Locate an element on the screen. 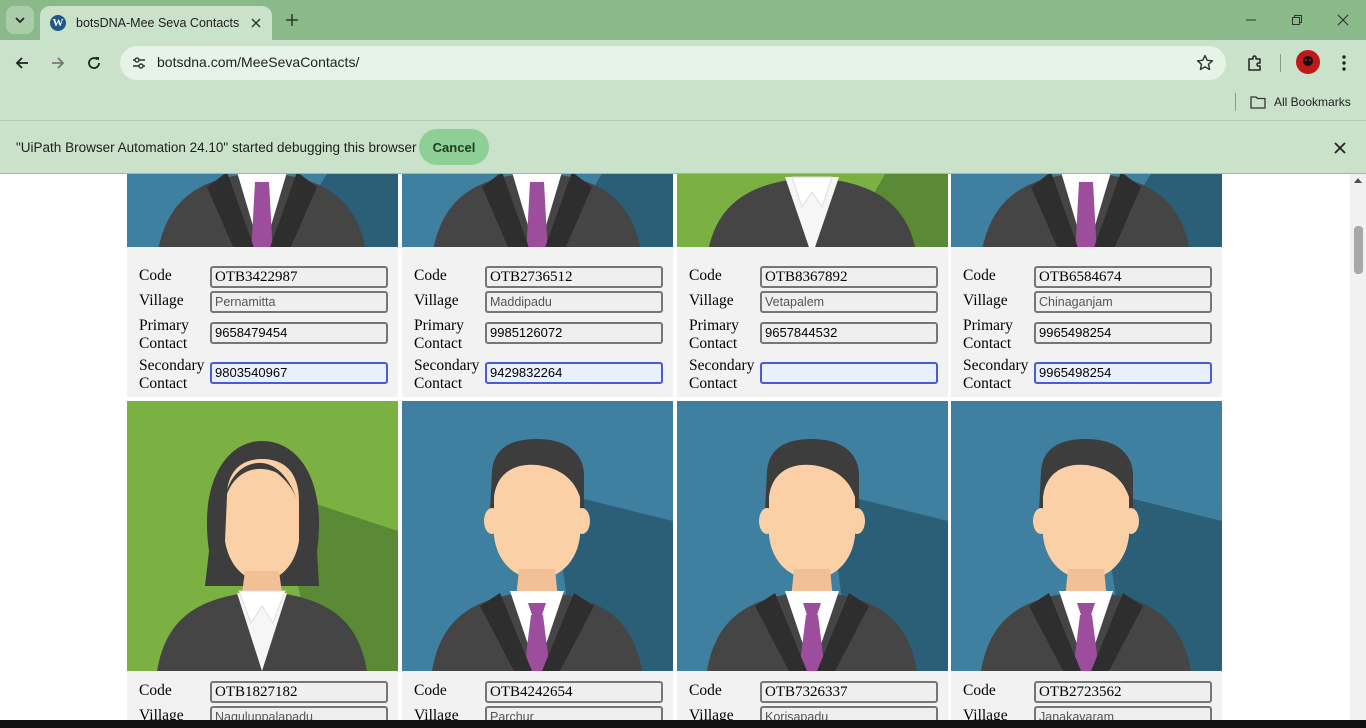  code-field: OTB3422987 is located at coordinates (299, 277).